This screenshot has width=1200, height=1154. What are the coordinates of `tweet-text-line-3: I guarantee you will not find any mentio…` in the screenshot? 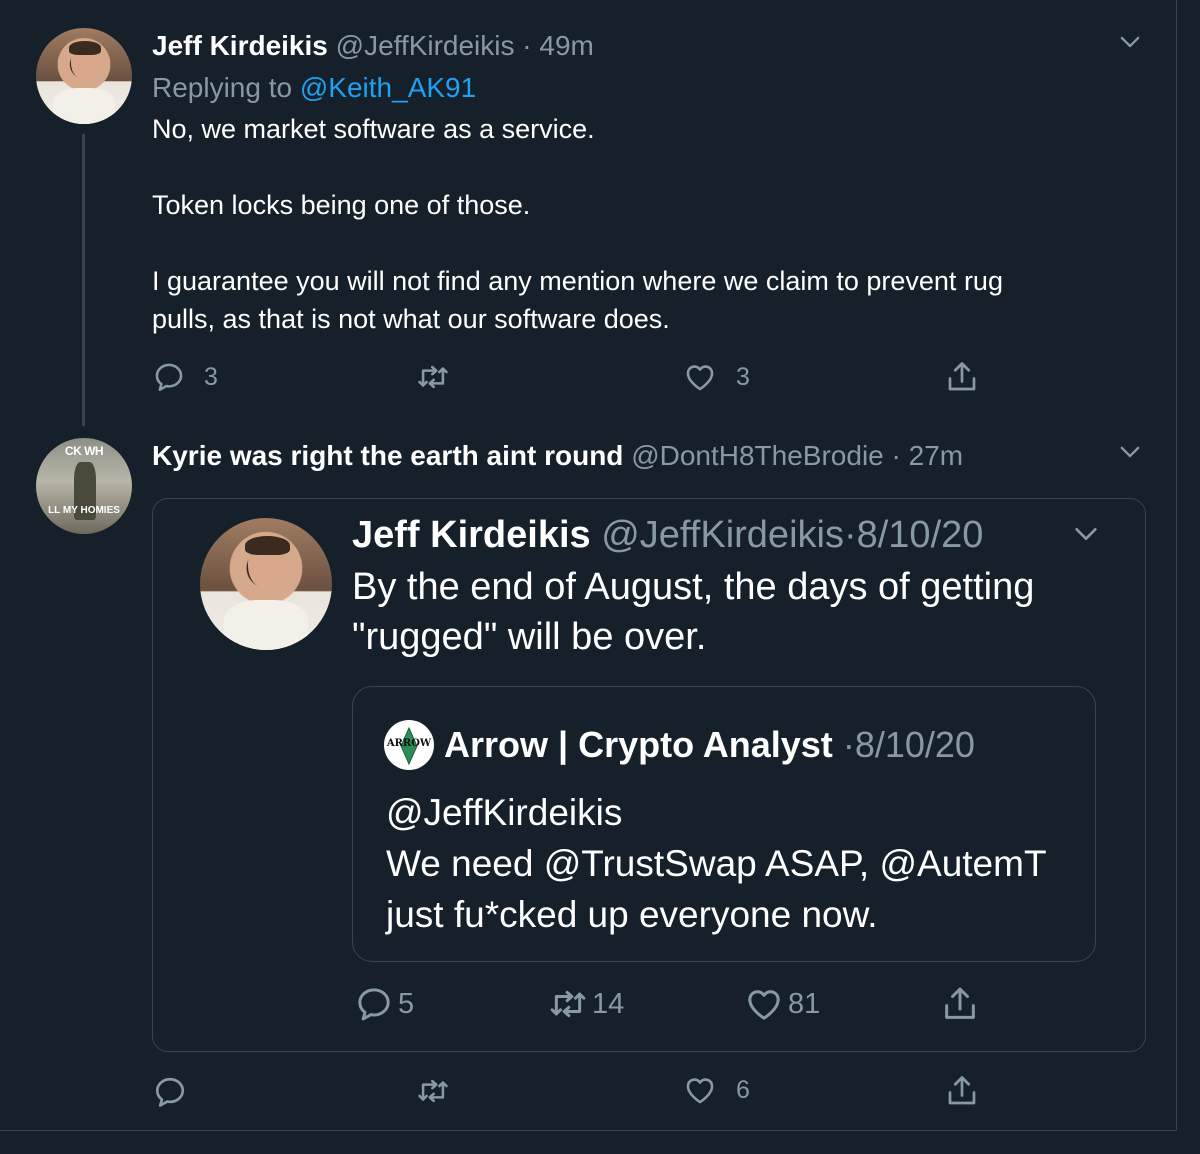 It's located at (577, 281).